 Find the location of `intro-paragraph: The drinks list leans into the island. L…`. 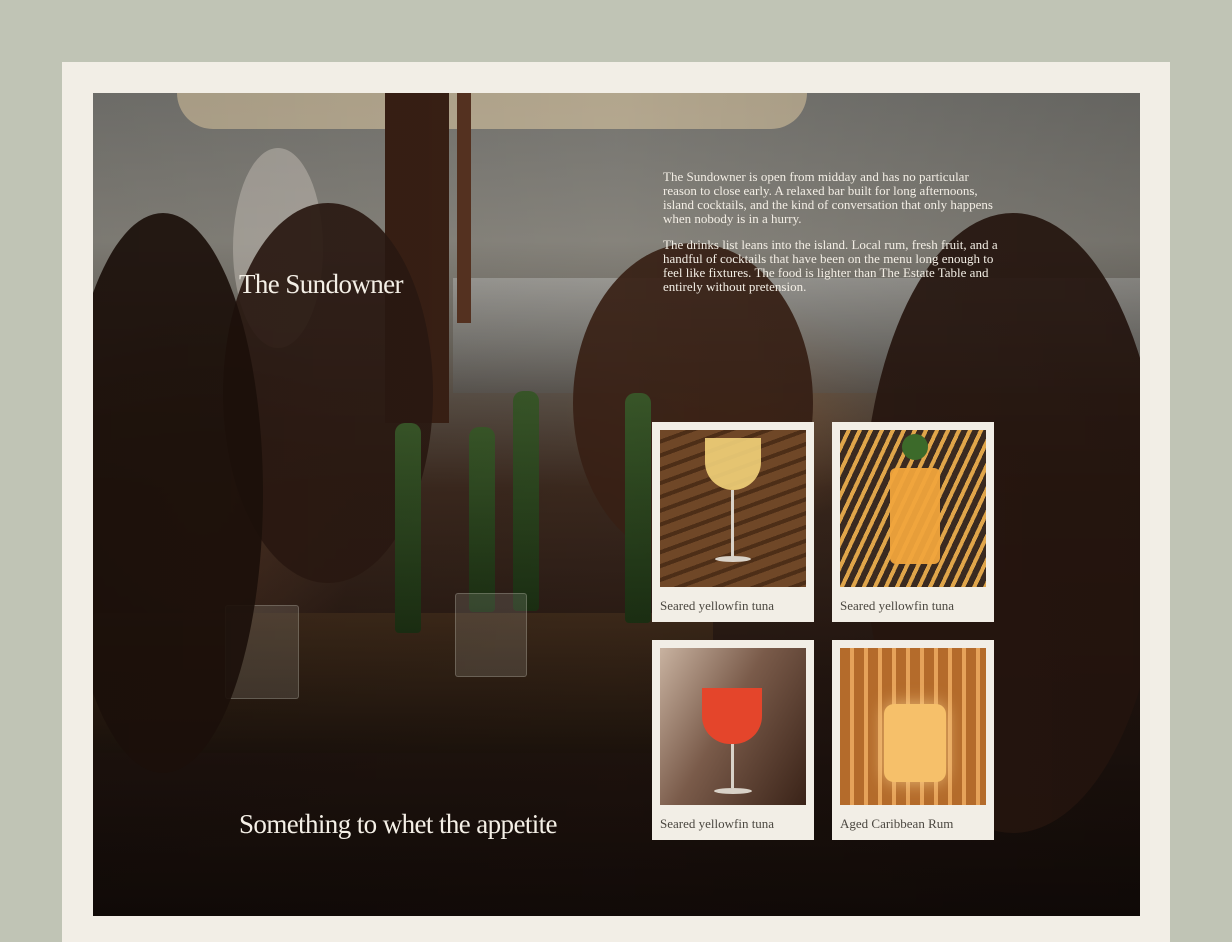

intro-paragraph: The drinks list leans into the island. L… is located at coordinates (830, 265).